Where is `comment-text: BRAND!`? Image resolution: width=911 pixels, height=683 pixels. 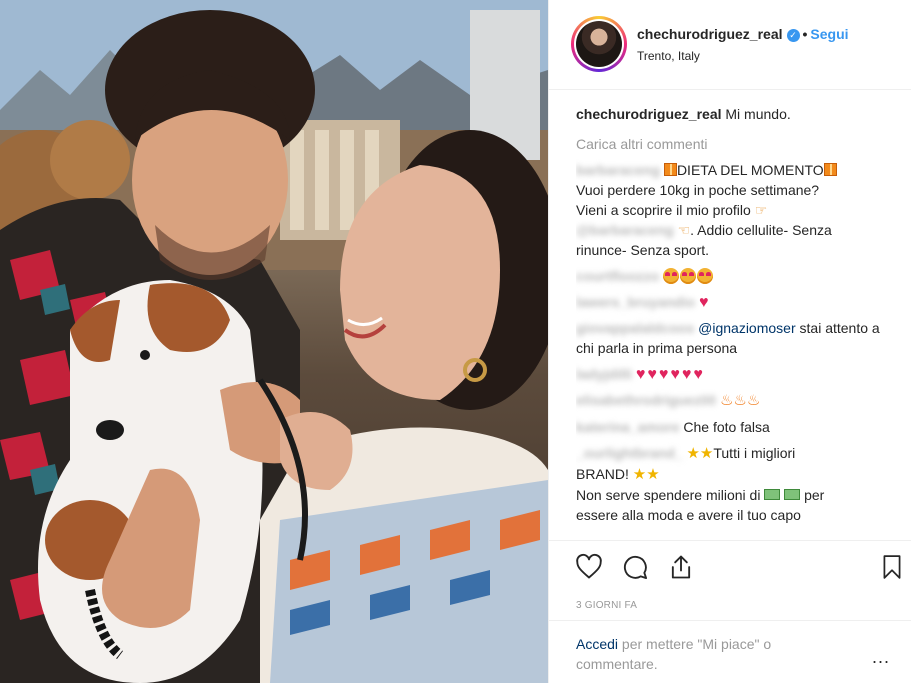 comment-text: BRAND! is located at coordinates (602, 474).